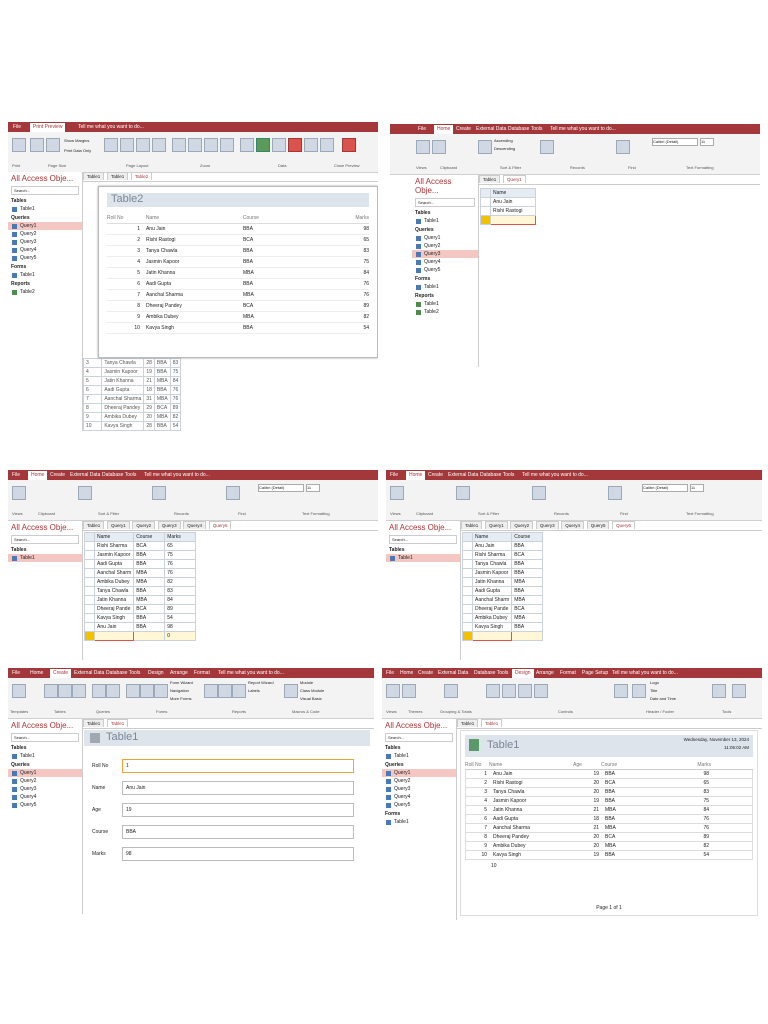 This screenshot has height=1024, width=768. I want to click on table-cell: 75, so click(175, 372).